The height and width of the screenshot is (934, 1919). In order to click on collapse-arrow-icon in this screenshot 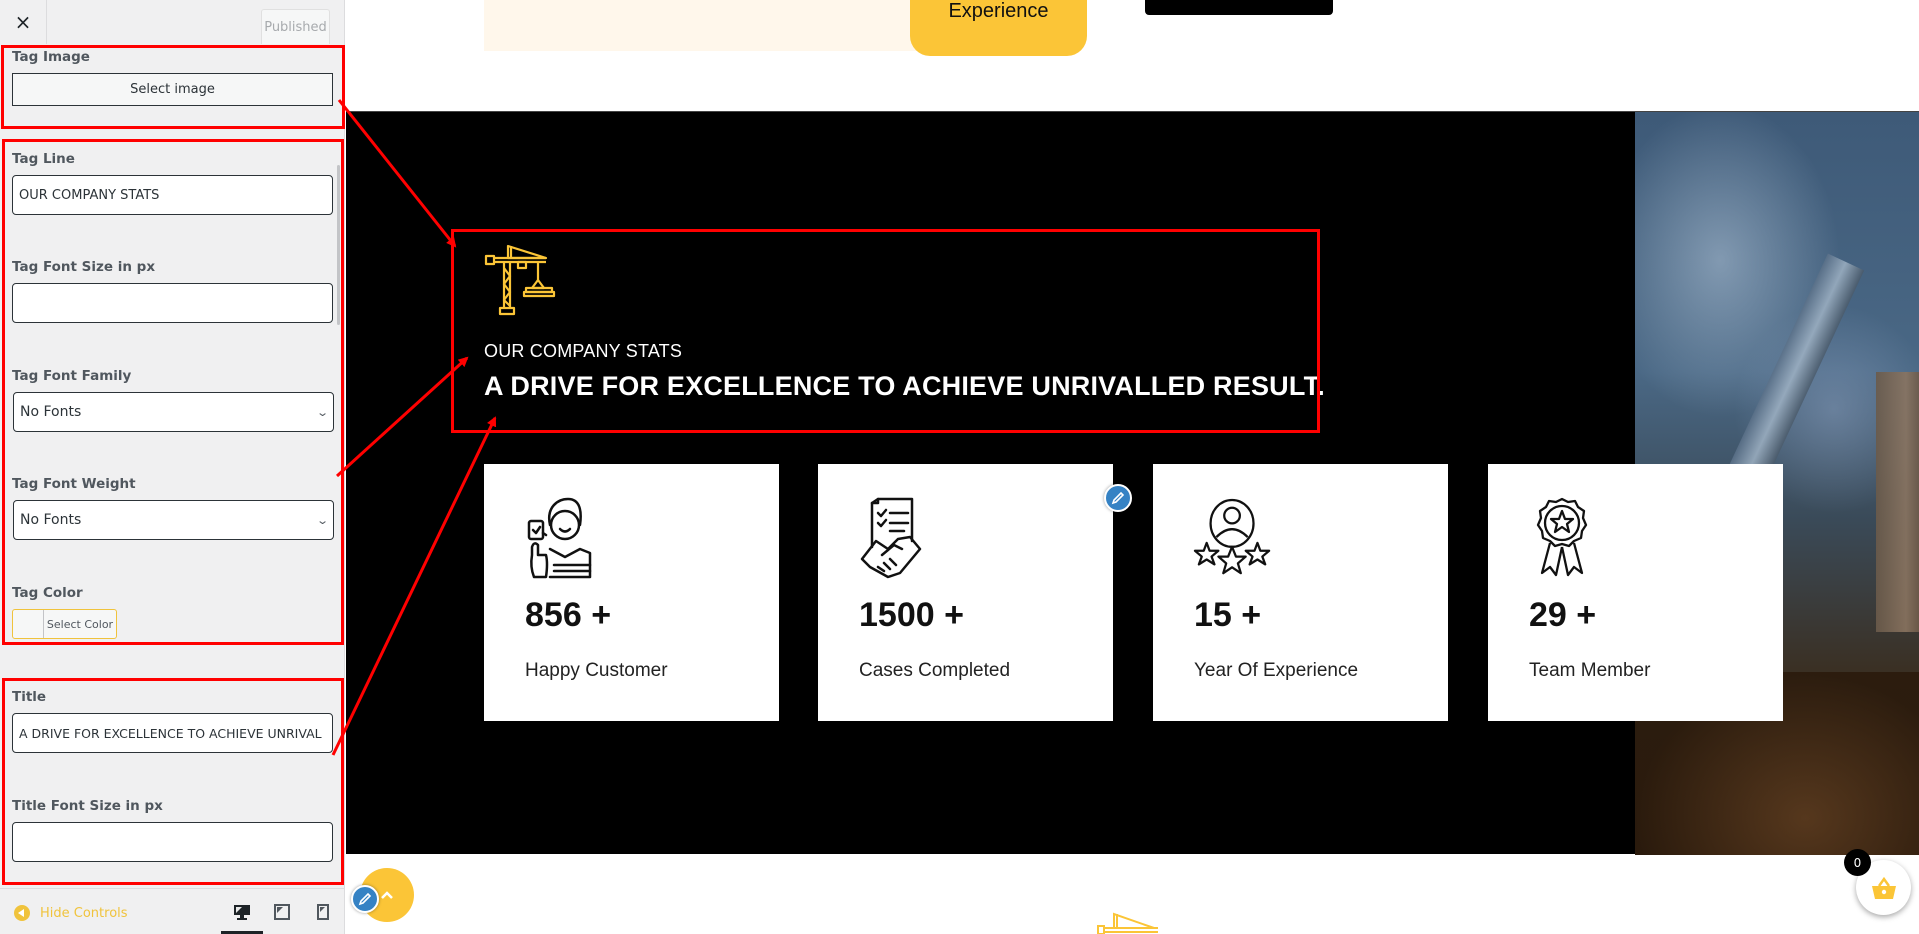, I will do `click(22, 913)`.